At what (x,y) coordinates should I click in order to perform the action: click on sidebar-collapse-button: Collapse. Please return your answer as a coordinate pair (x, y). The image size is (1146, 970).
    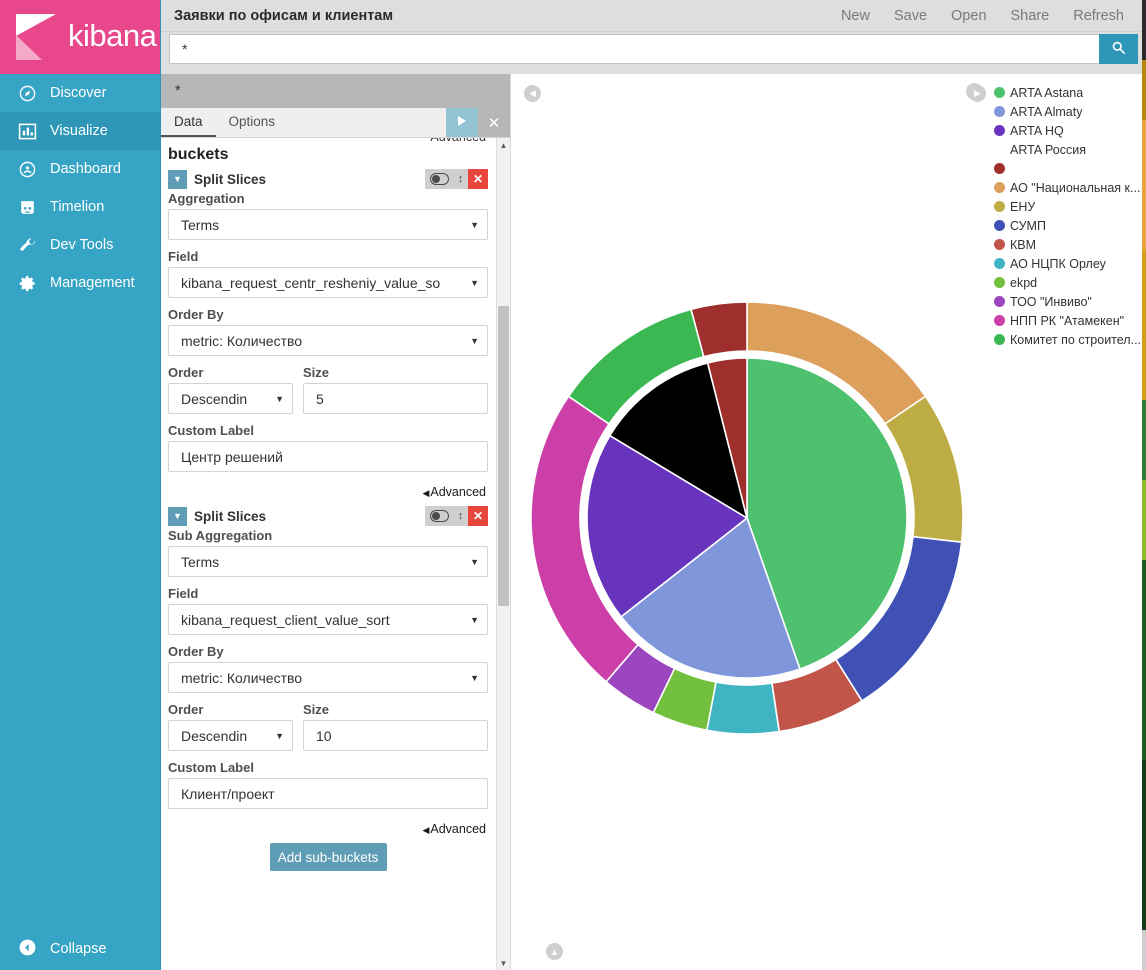
    Looking at the image, I should click on (80, 949).